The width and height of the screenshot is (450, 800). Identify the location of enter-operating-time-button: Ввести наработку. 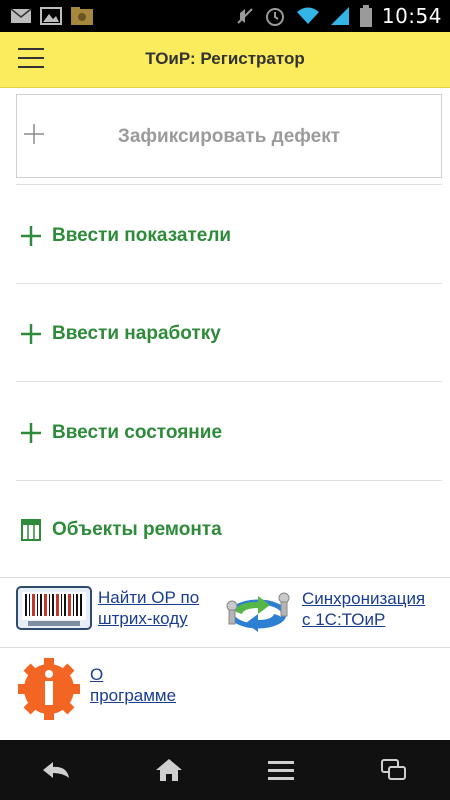
(229, 334).